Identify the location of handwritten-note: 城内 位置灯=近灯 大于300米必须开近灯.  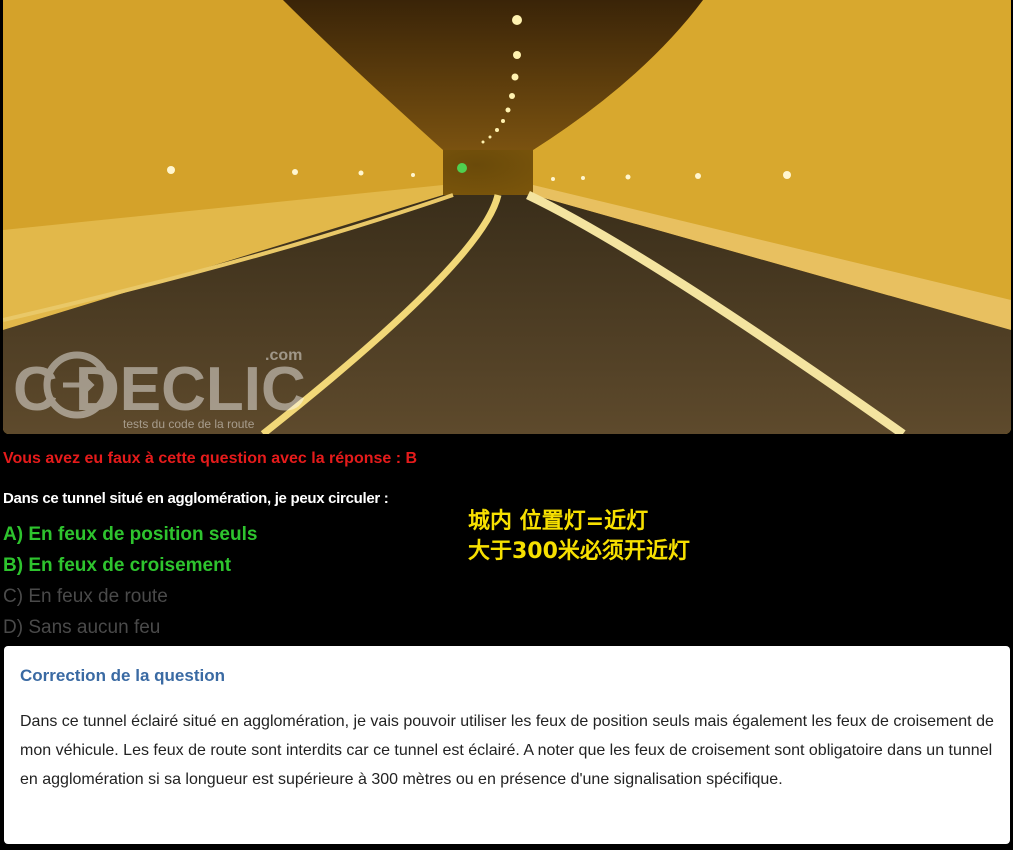
(579, 537).